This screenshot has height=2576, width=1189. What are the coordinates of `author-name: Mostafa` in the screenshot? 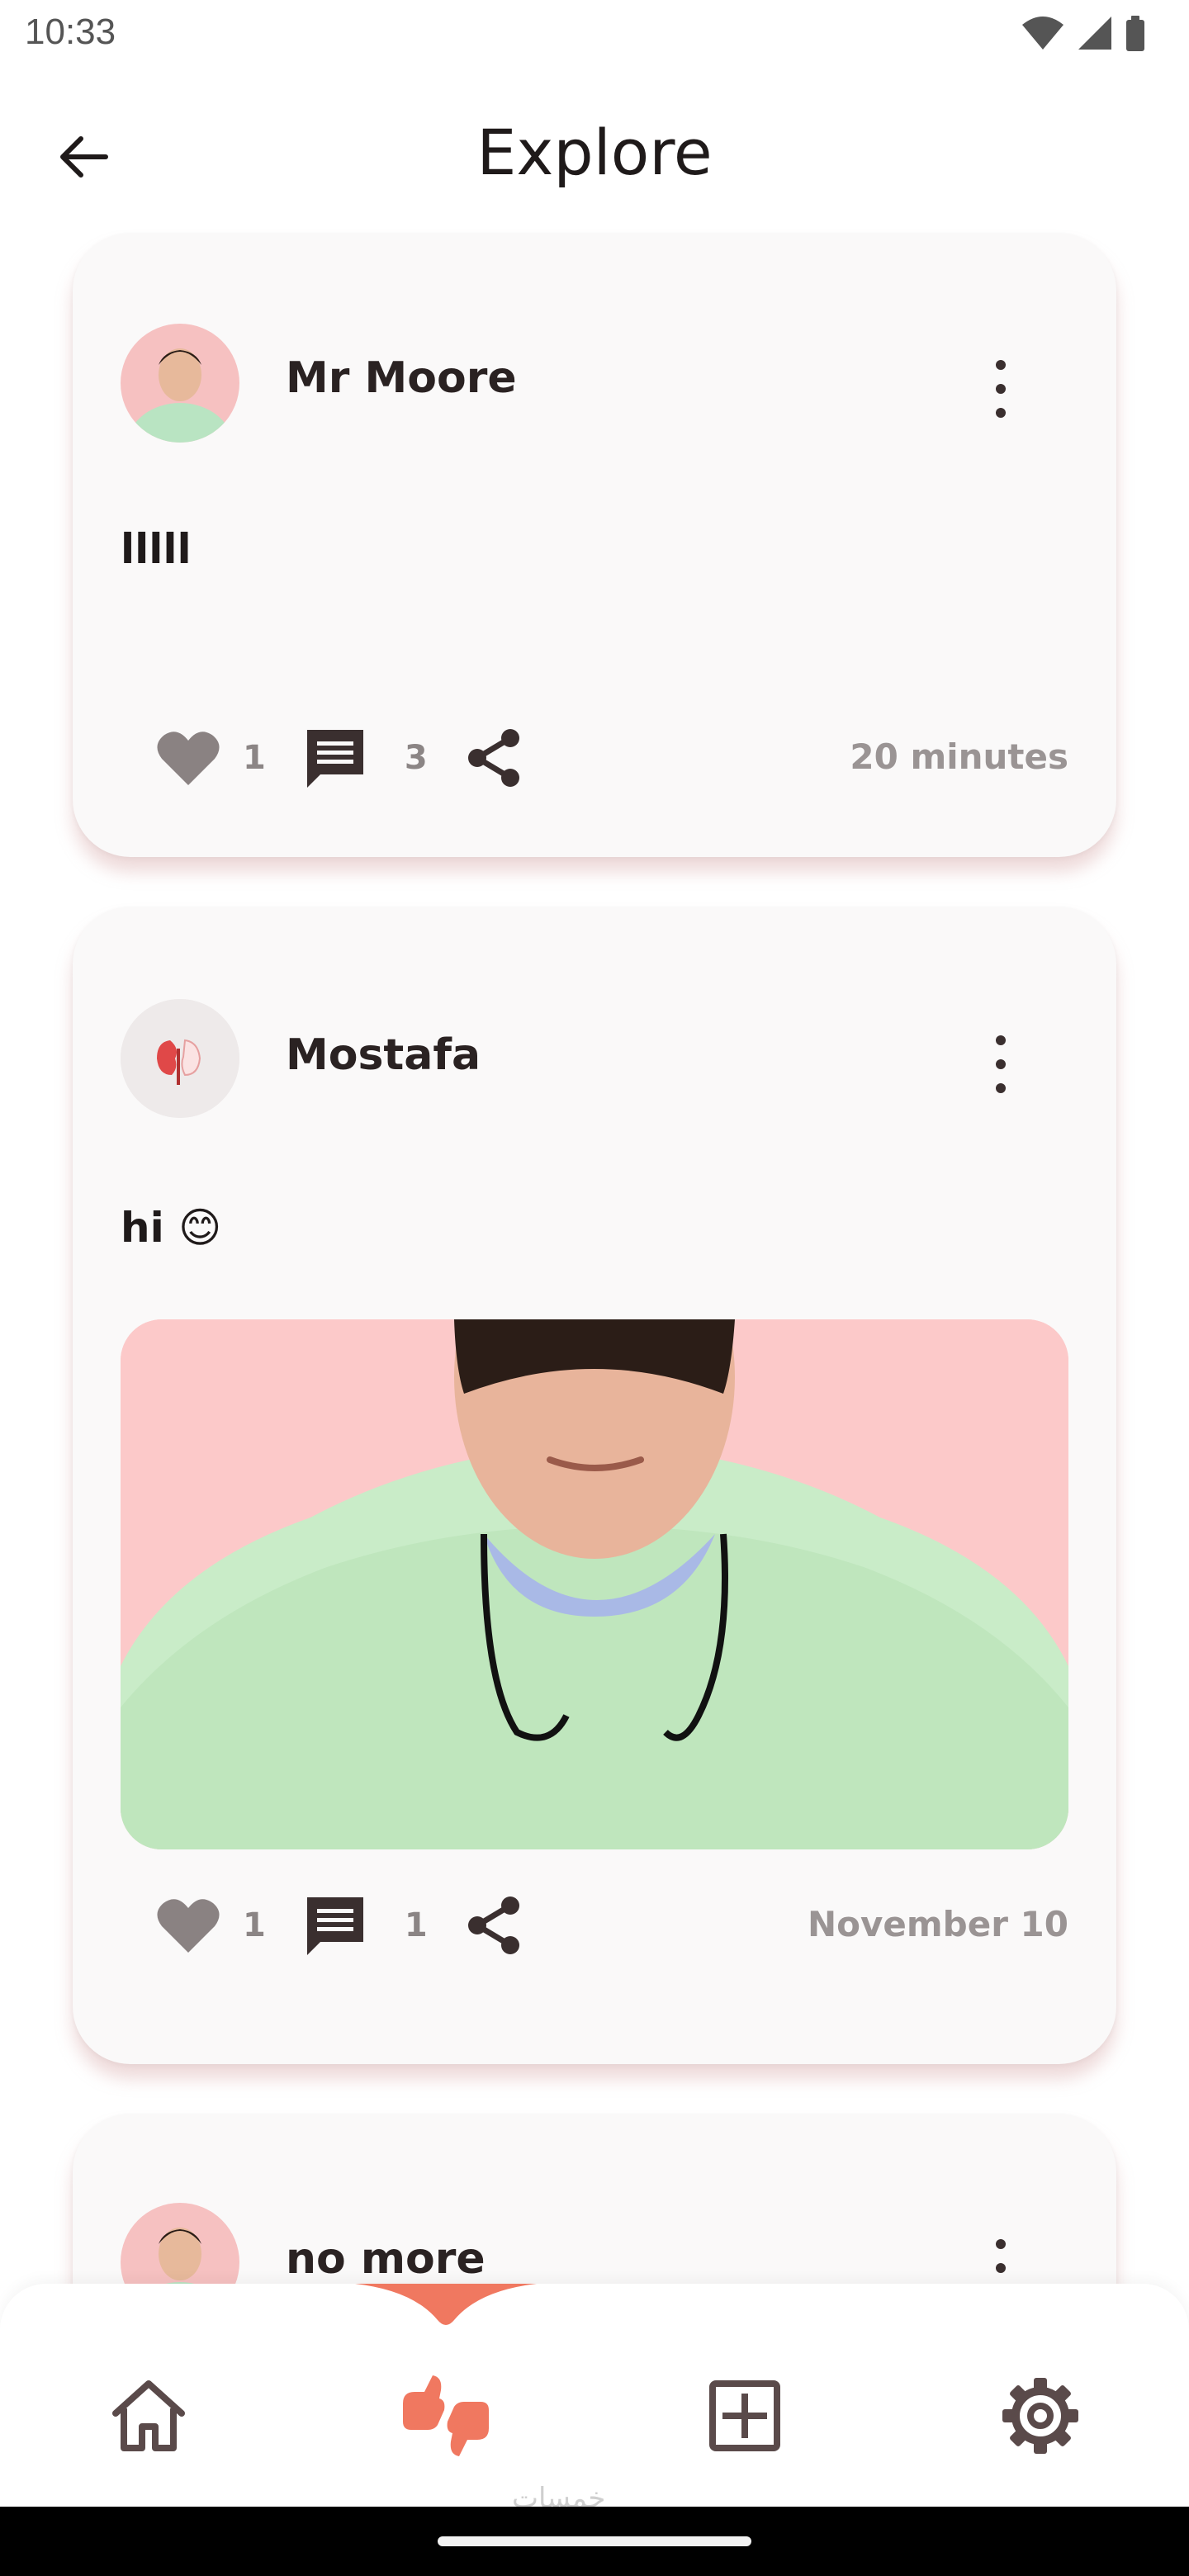 It's located at (383, 1055).